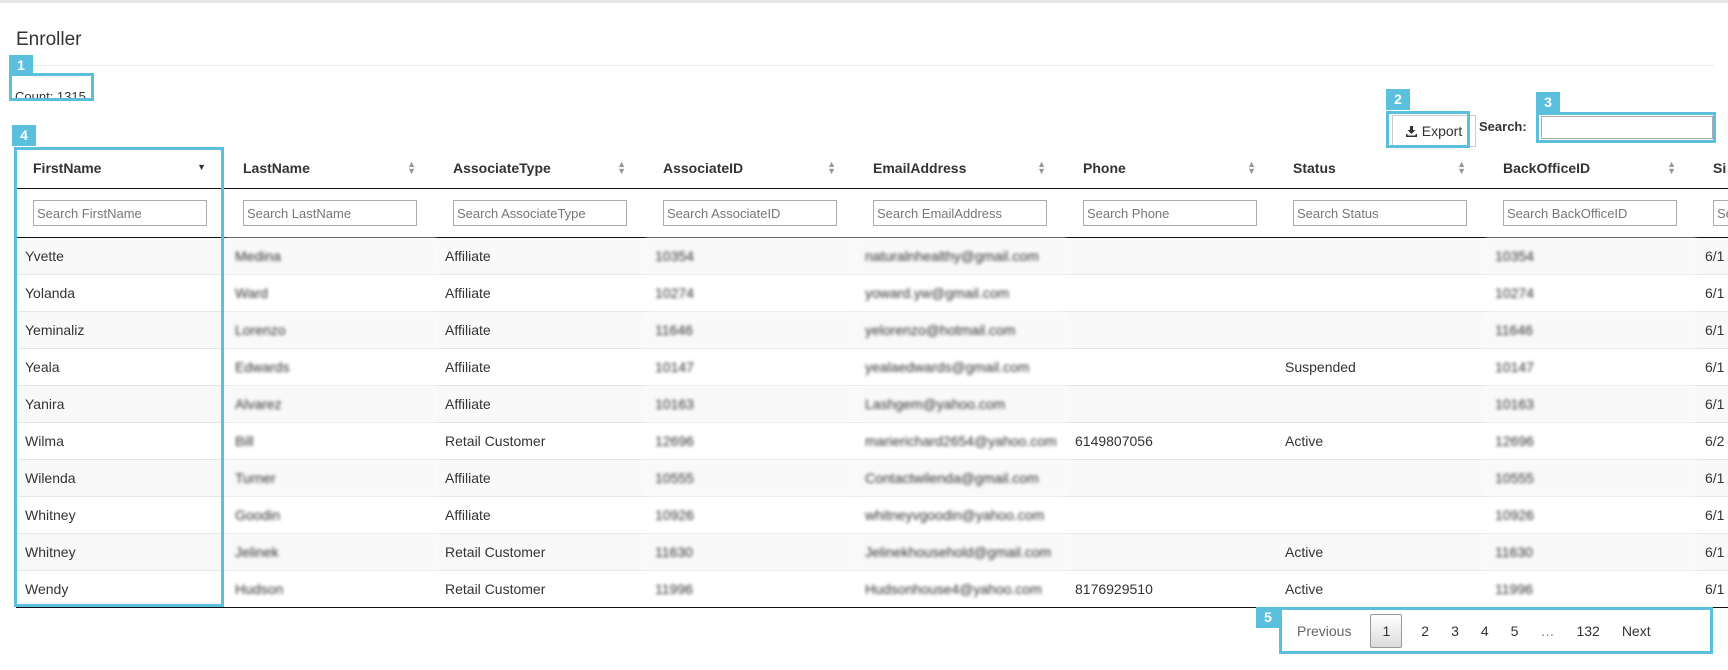 This screenshot has width=1728, height=670. What do you see at coordinates (541, 168) in the screenshot?
I see `column-header-associatetype: AssociateType ▲ ▼` at bounding box center [541, 168].